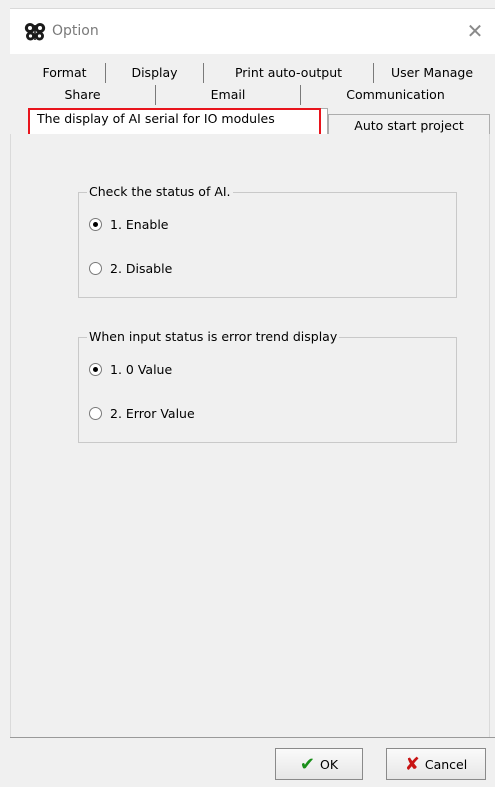 This screenshot has width=495, height=787. I want to click on tab-display: Display, so click(155, 73).